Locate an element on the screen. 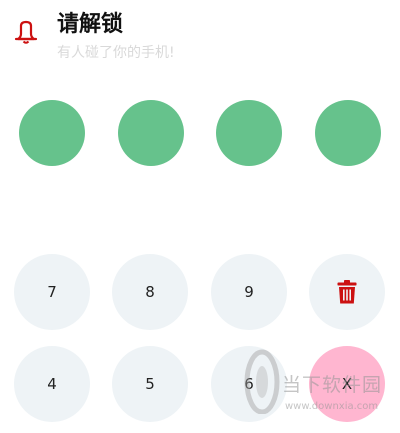 The image size is (400, 433). key-9: 9 is located at coordinates (249, 292).